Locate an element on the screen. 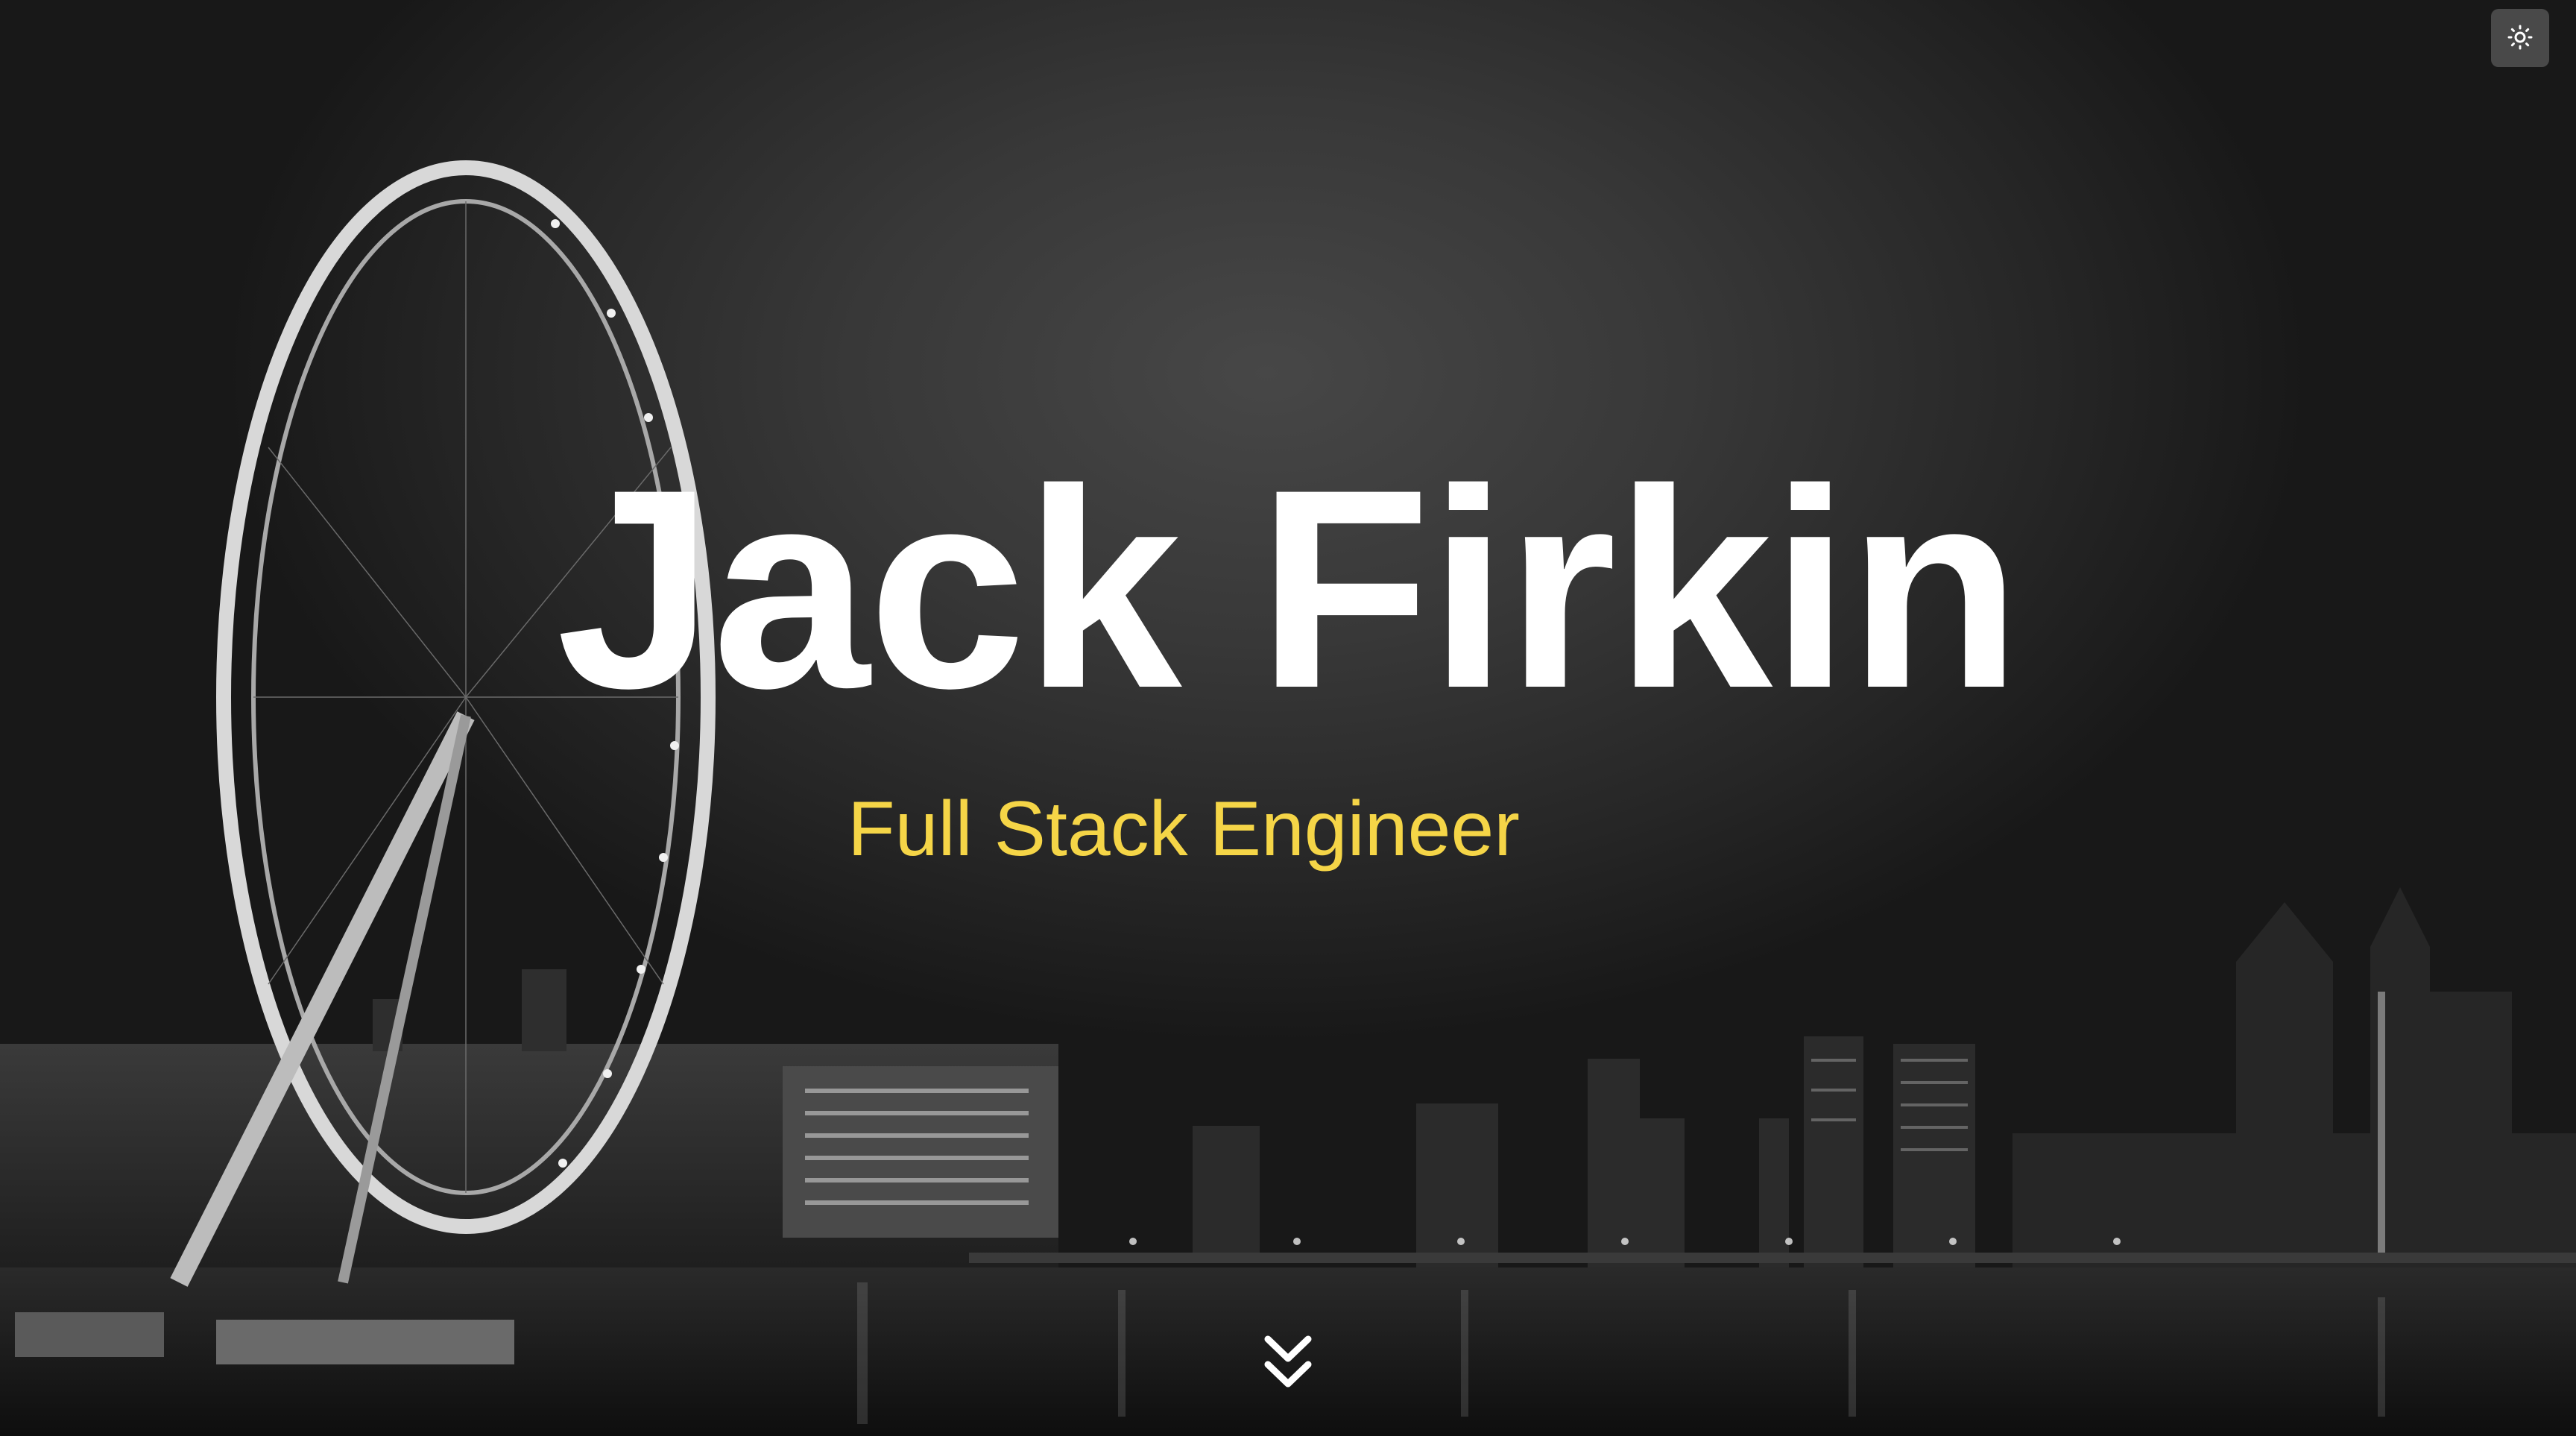  theme-toggle-button is located at coordinates (2520, 38).